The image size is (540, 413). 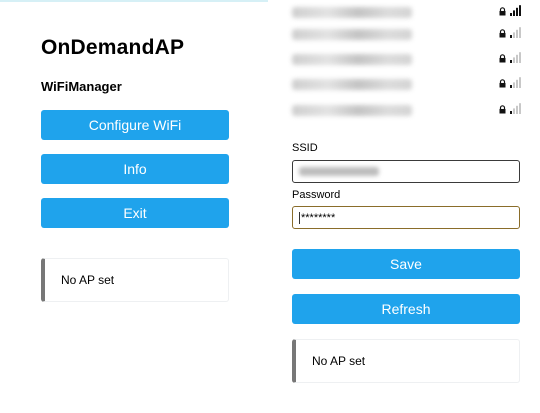 What do you see at coordinates (135, 213) in the screenshot?
I see `exit-button: Exit` at bounding box center [135, 213].